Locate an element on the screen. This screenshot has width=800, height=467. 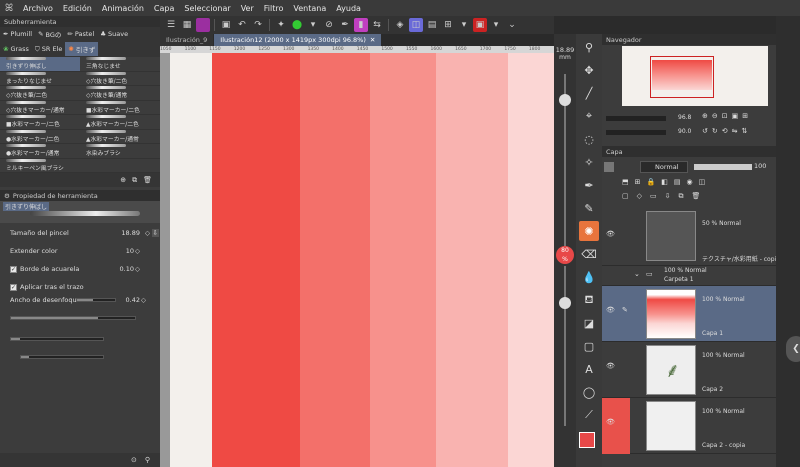
layer-opacity-value: 100 is located at coordinates (760, 166).